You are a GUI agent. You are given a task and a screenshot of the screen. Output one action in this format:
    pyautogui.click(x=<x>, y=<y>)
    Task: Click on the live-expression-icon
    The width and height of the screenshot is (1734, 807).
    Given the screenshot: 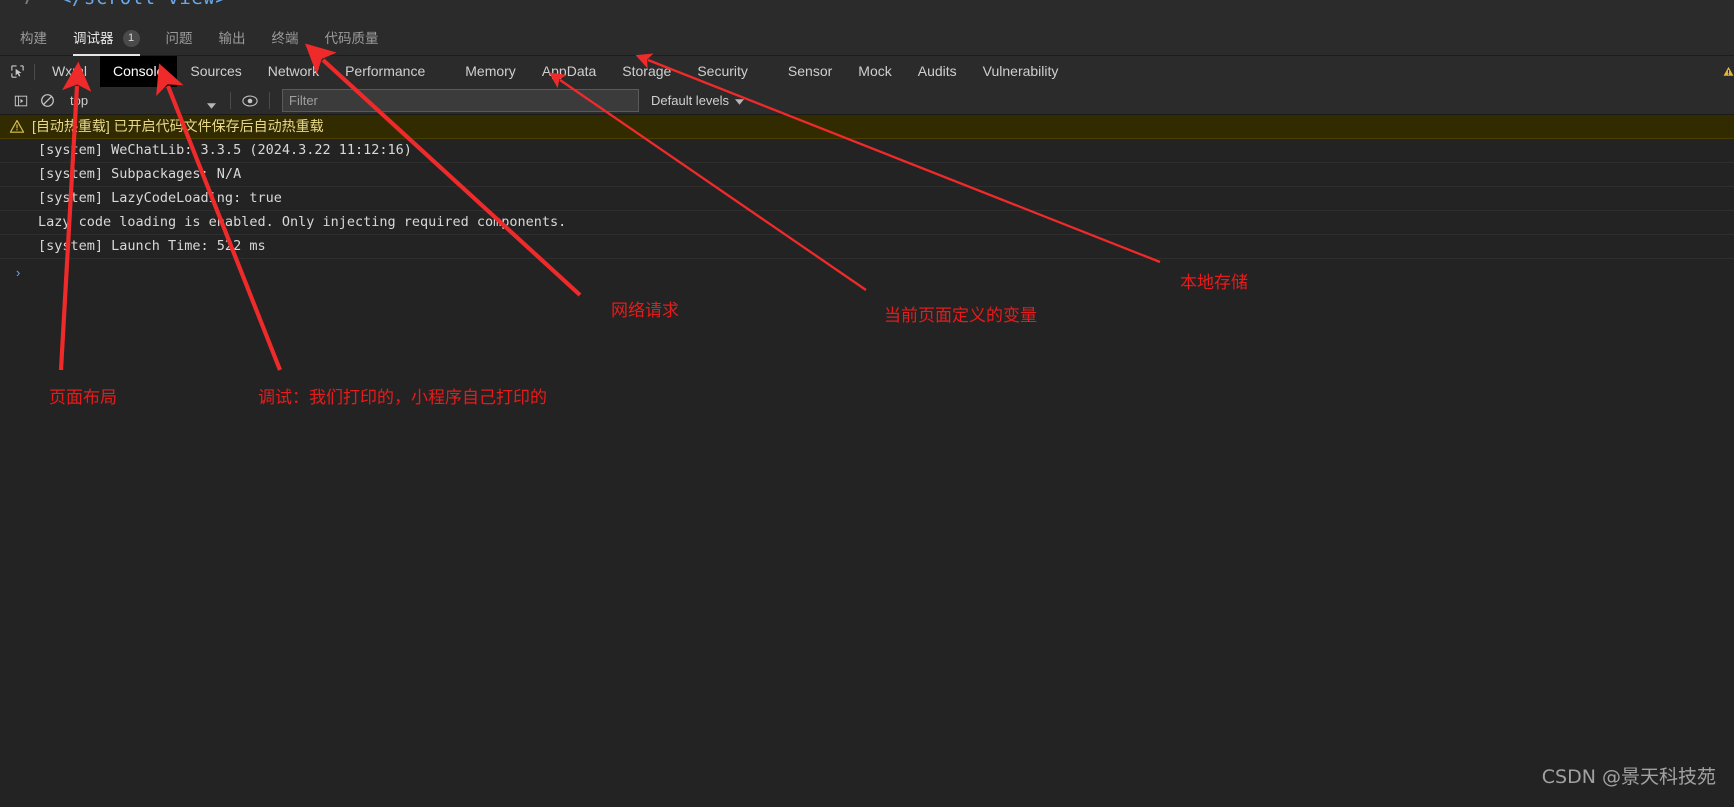 What is the action you would take?
    pyautogui.click(x=250, y=101)
    